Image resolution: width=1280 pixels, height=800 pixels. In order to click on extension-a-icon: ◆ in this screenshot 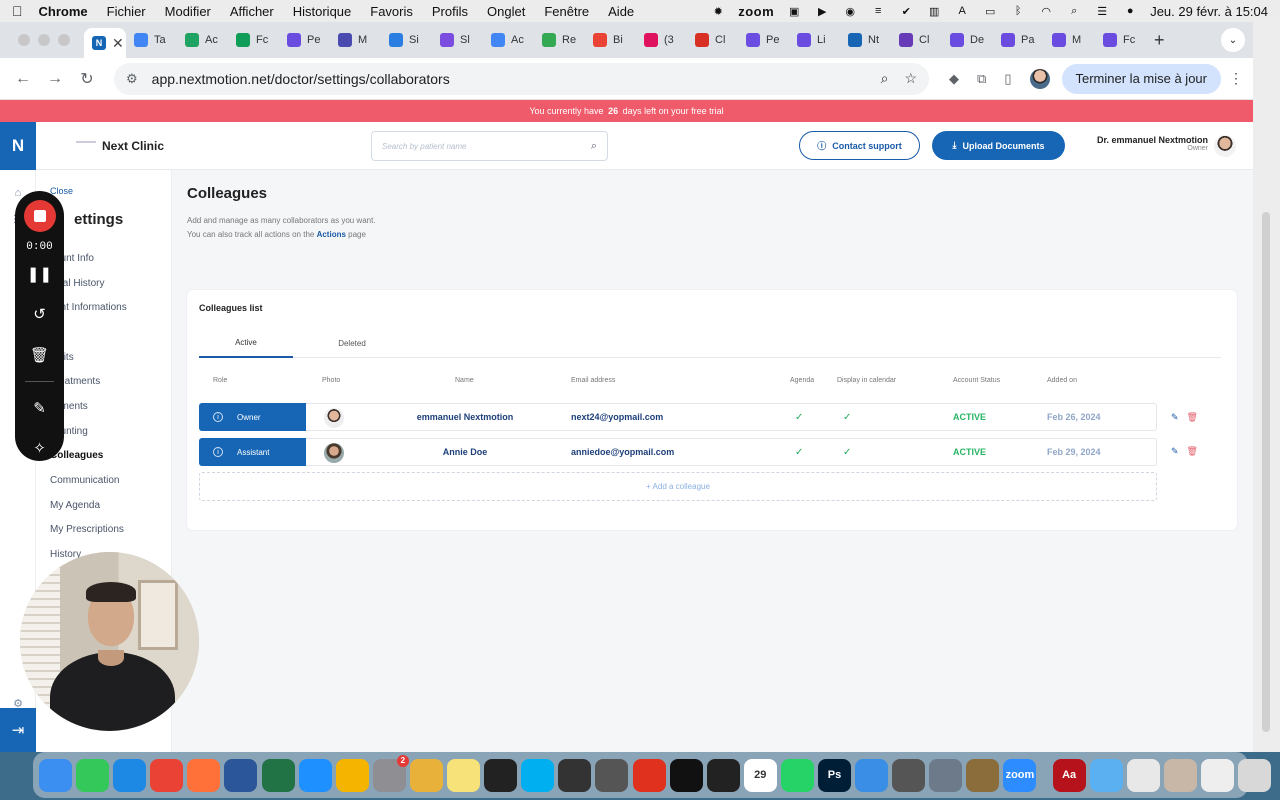, I will do `click(954, 79)`.